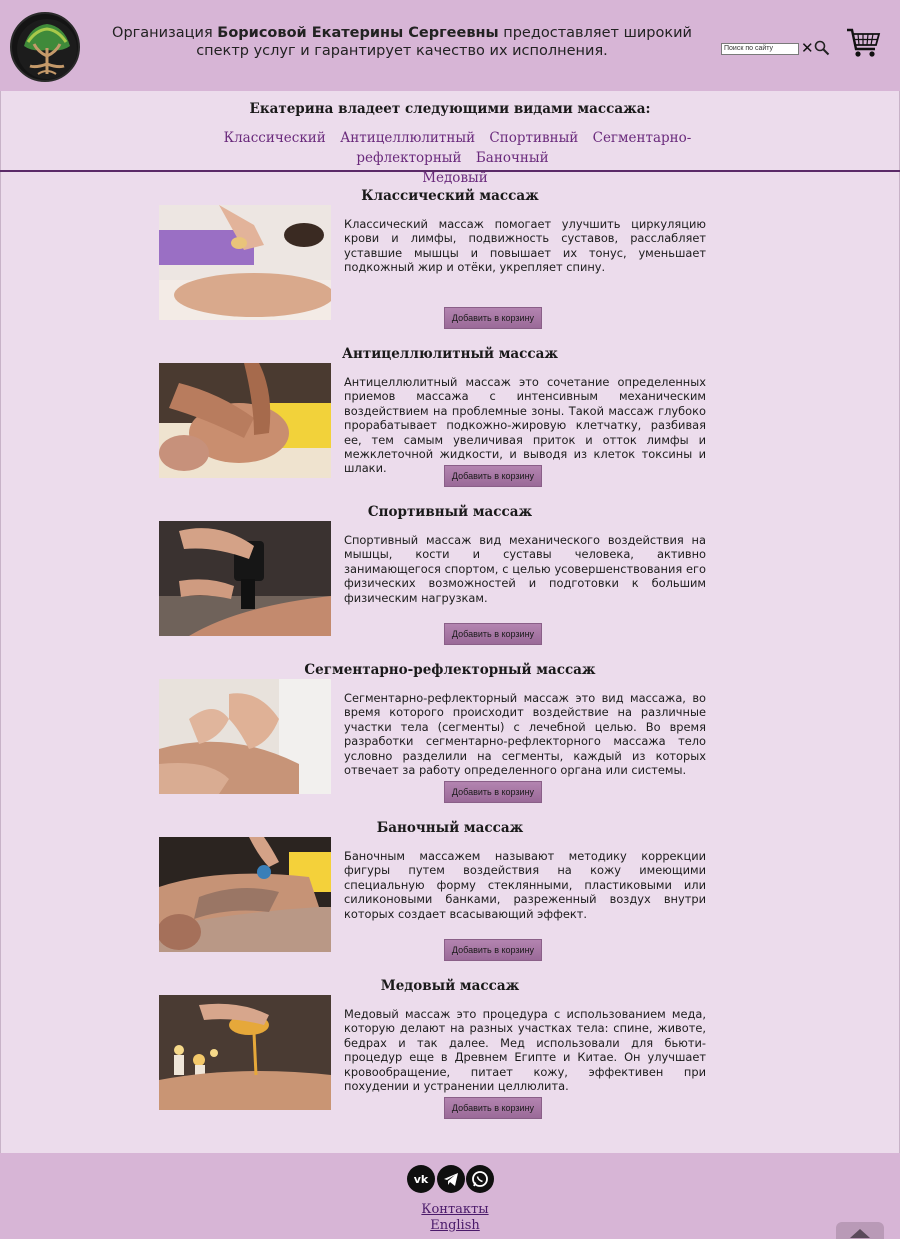 Image resolution: width=900 pixels, height=1239 pixels. What do you see at coordinates (45, 47) in the screenshot?
I see `tree-logo-icon` at bounding box center [45, 47].